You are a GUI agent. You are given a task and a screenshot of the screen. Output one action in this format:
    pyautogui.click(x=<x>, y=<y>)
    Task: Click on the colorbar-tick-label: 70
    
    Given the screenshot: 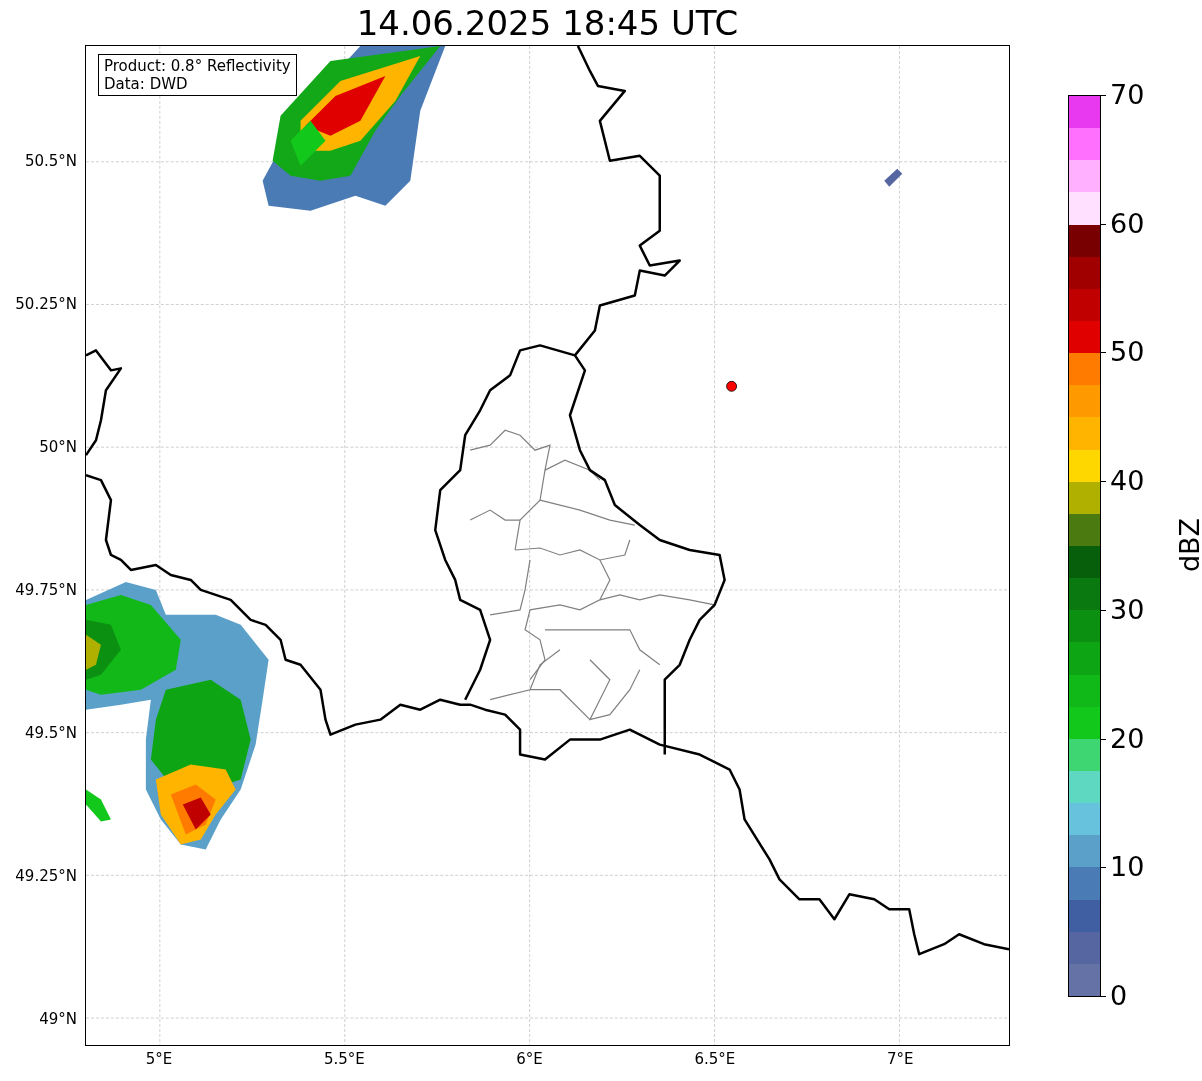 What is the action you would take?
    pyautogui.click(x=1127, y=95)
    